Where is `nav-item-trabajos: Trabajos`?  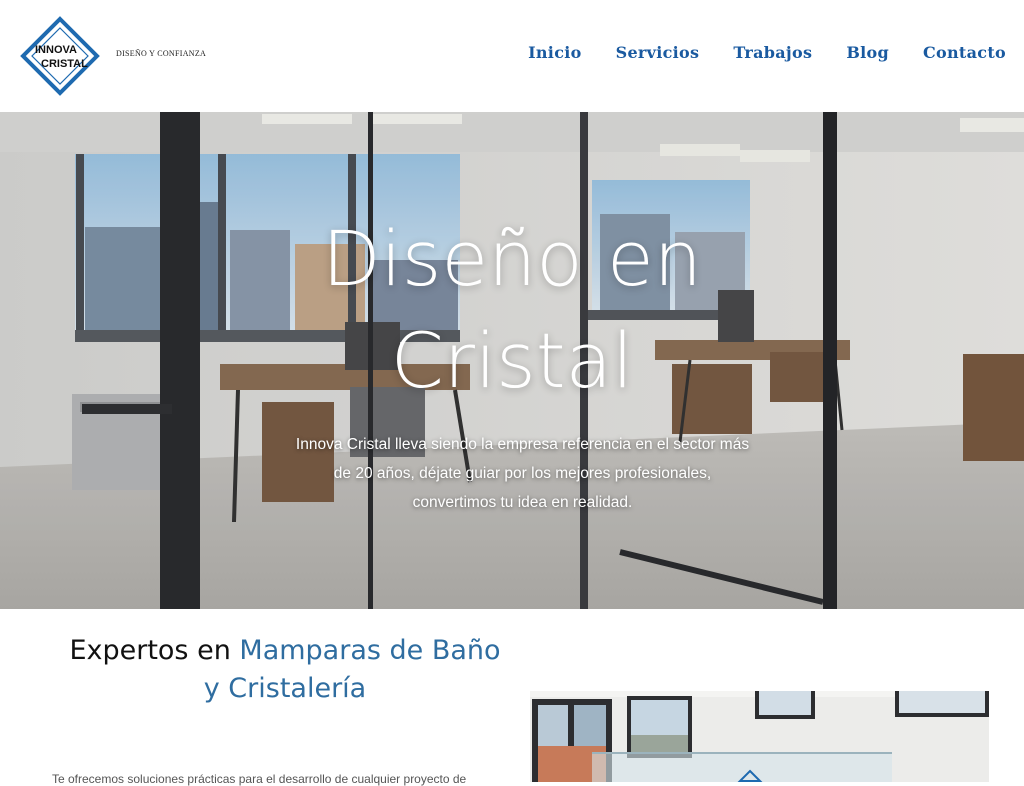 nav-item-trabajos: Trabajos is located at coordinates (772, 52).